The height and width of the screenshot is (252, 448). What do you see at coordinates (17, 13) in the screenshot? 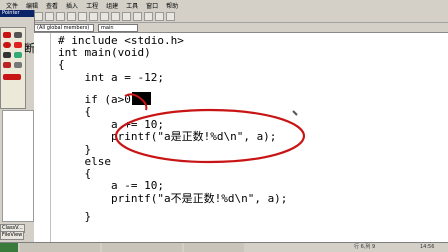
I see `workspace-title: Pointer` at bounding box center [17, 13].